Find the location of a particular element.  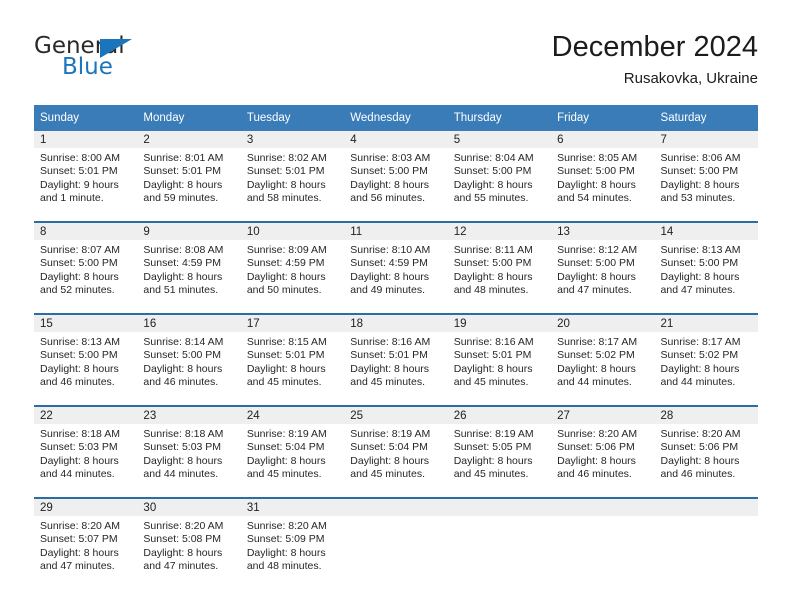

weekday-header-monday: Monday is located at coordinates (189, 118).